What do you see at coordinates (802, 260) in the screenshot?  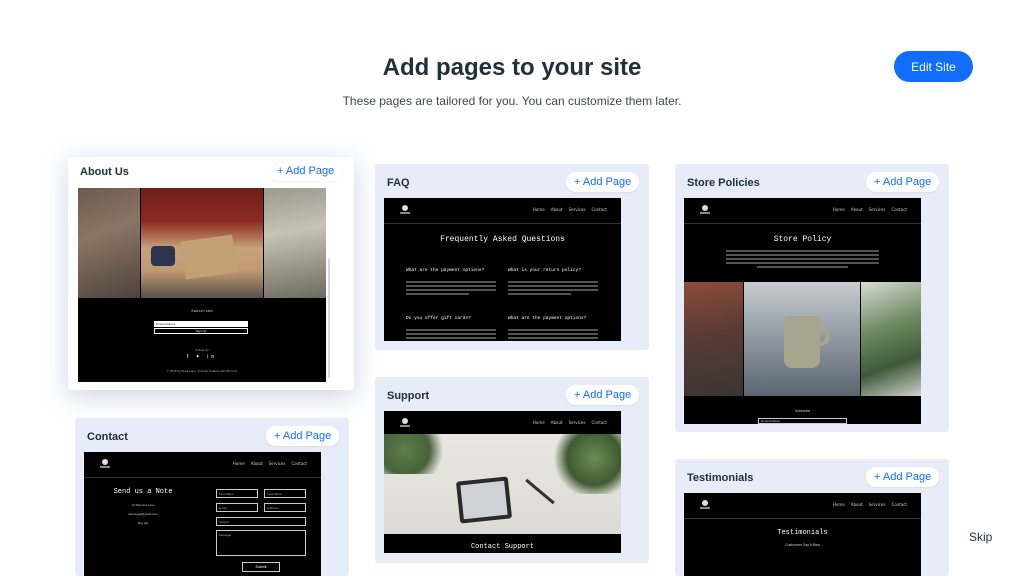 I see `store-paragraph` at bounding box center [802, 260].